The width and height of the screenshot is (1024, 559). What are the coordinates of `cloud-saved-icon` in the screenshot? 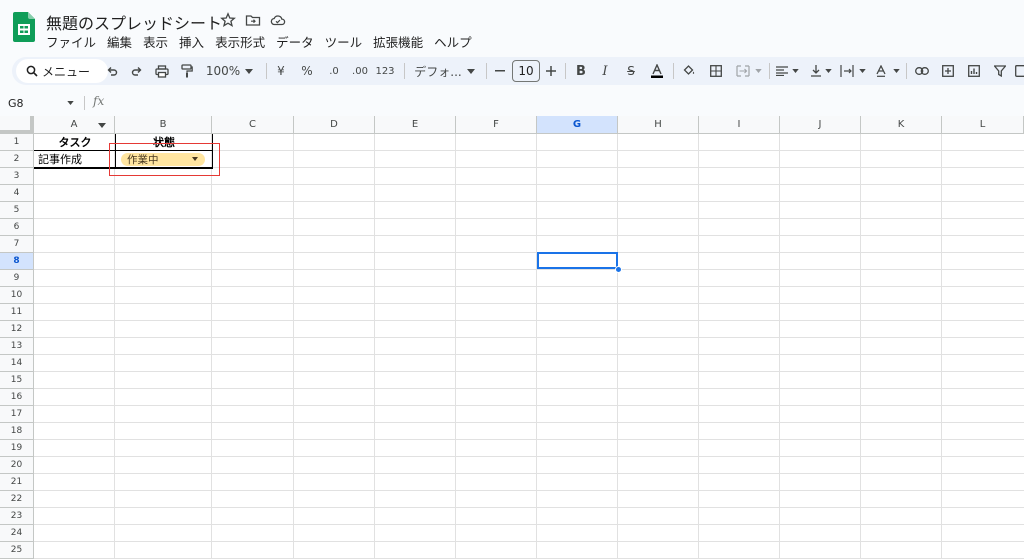 It's located at (278, 20).